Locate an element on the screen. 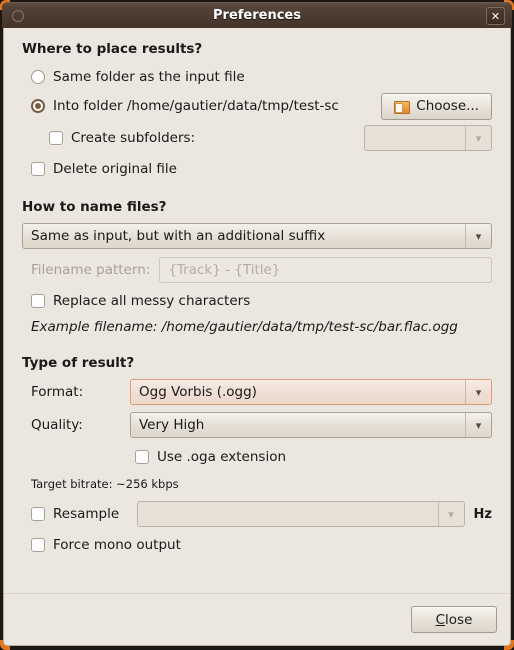 The width and height of the screenshot is (514, 650). format-row: Format: Ogg Vorbis (.ogg) ▾ is located at coordinates (257, 392).